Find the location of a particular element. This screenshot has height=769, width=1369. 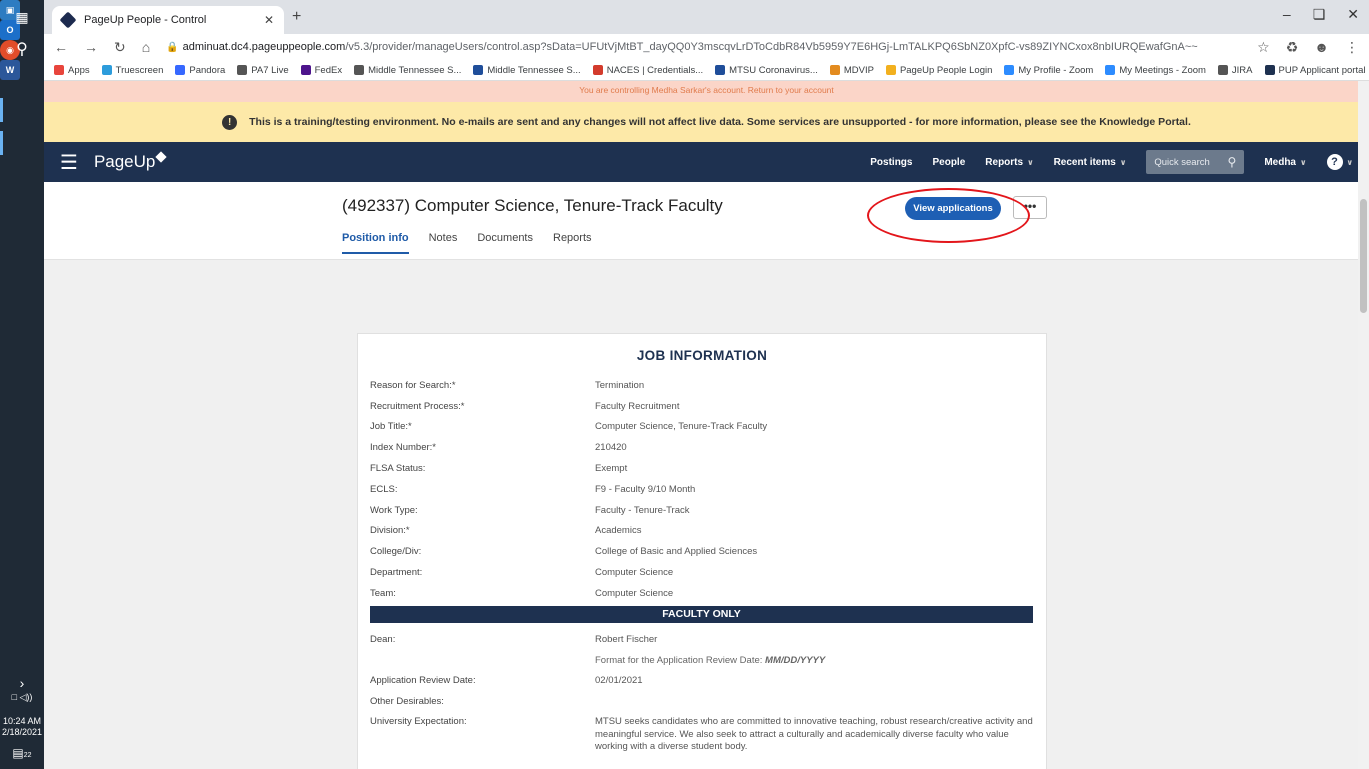

back-icon: ← is located at coordinates (61, 47).